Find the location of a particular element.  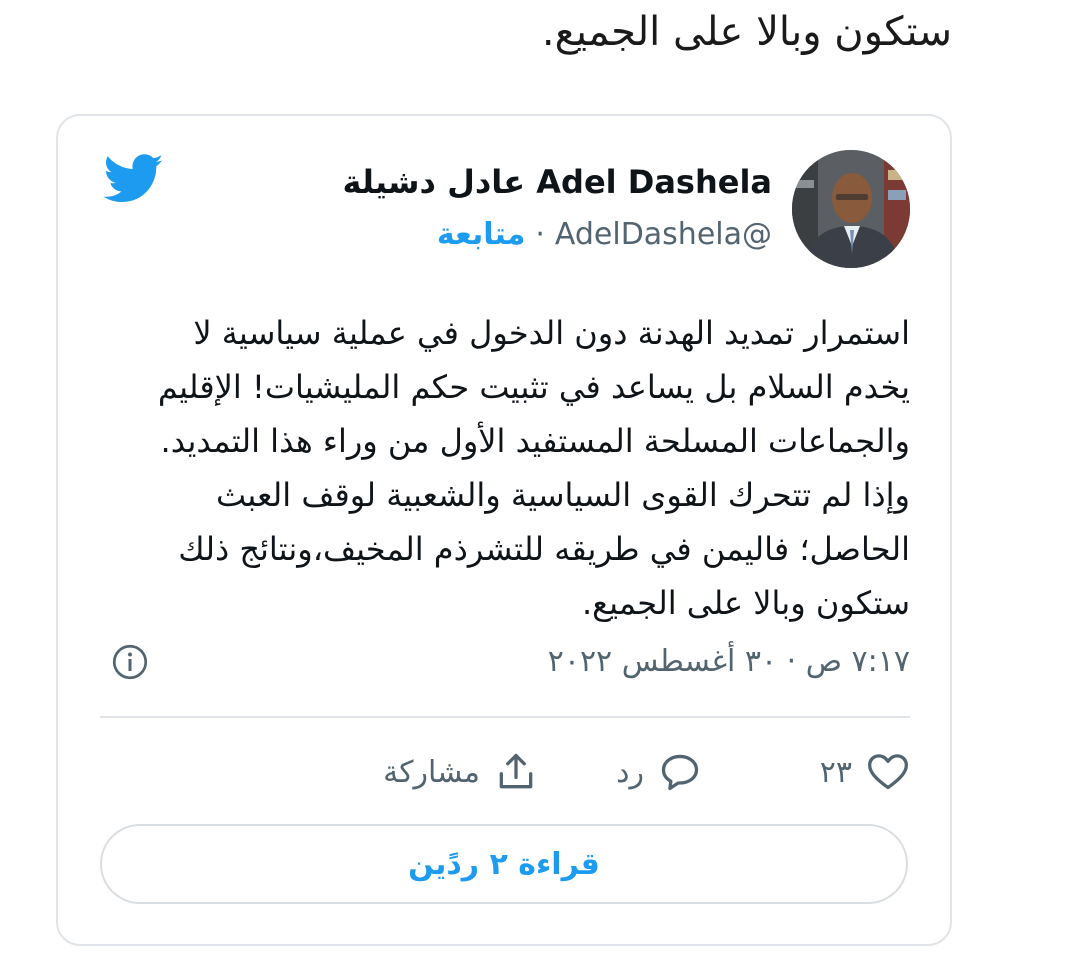

speech-bubble-icon is located at coordinates (680, 772).